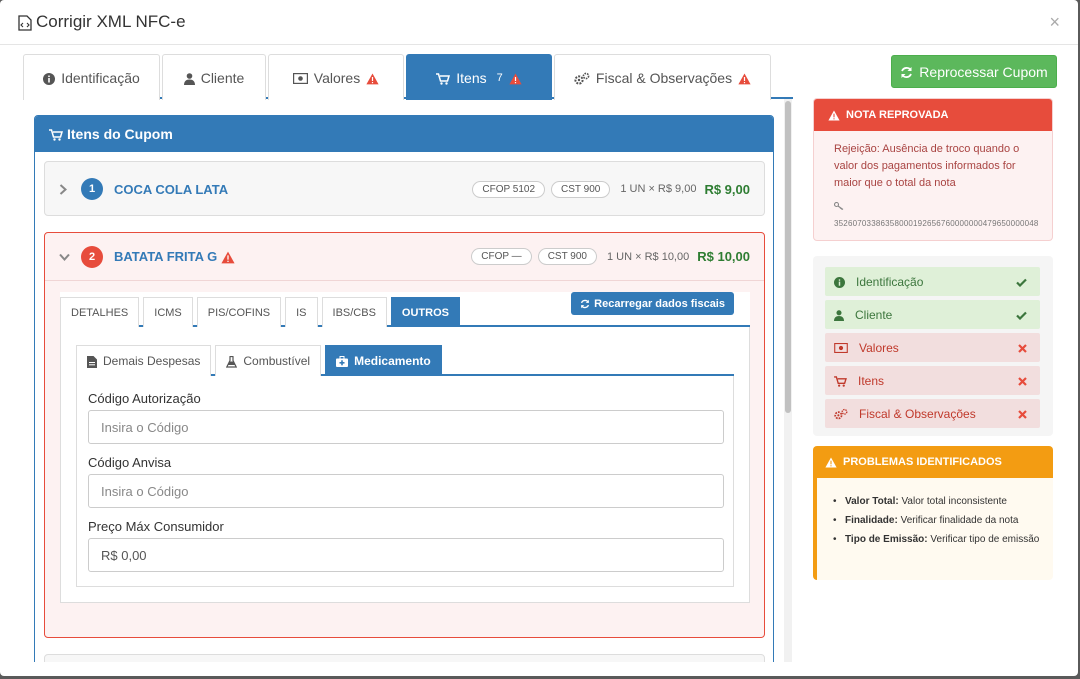 The image size is (1080, 679). Describe the element at coordinates (144, 398) in the screenshot. I see `auth-code-label: Código Autorização` at that location.